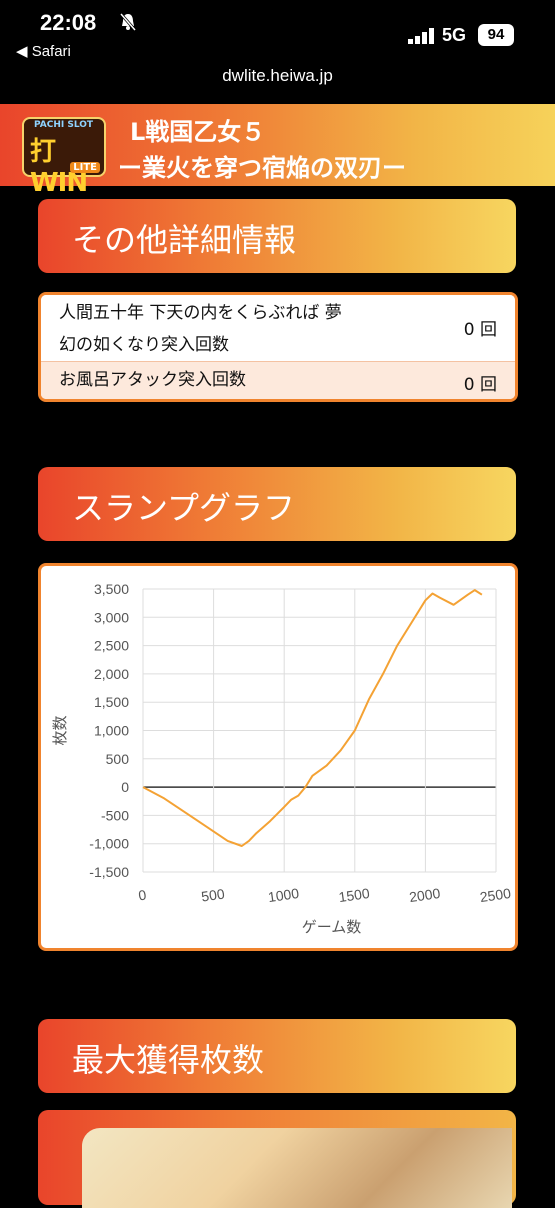  What do you see at coordinates (60, 730) in the screenshot?
I see `y-axis-label: 枚数` at bounding box center [60, 730].